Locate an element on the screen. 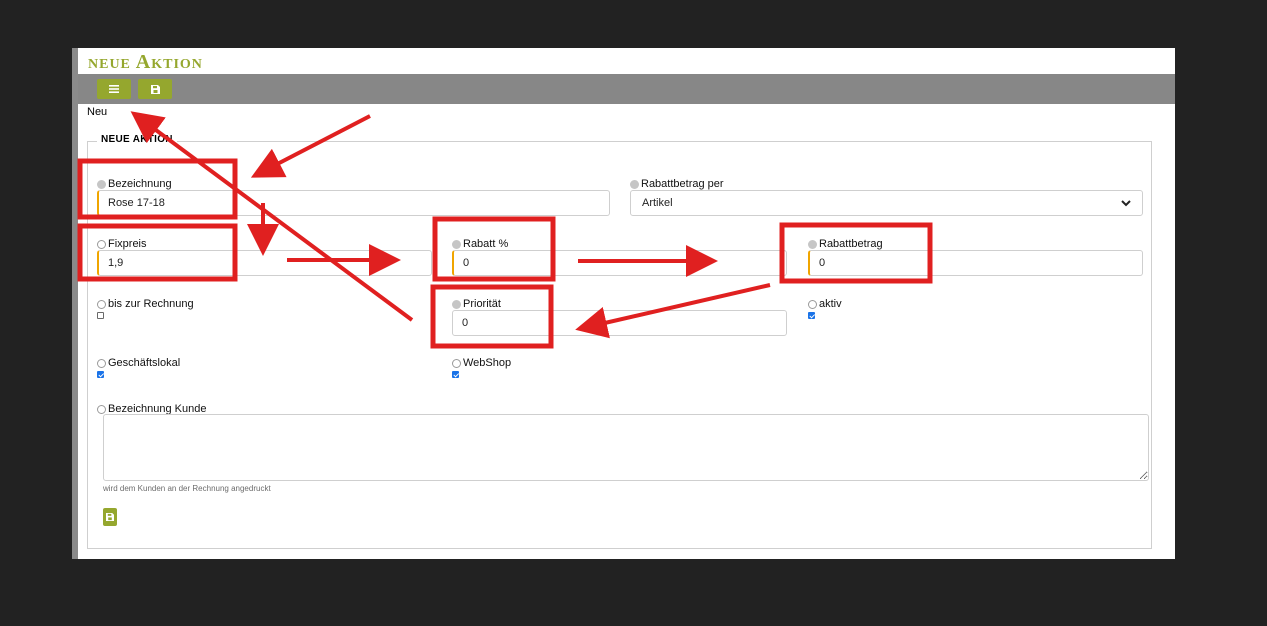 The height and width of the screenshot is (626, 1267). breadcrumb: Neu is located at coordinates (97, 112).